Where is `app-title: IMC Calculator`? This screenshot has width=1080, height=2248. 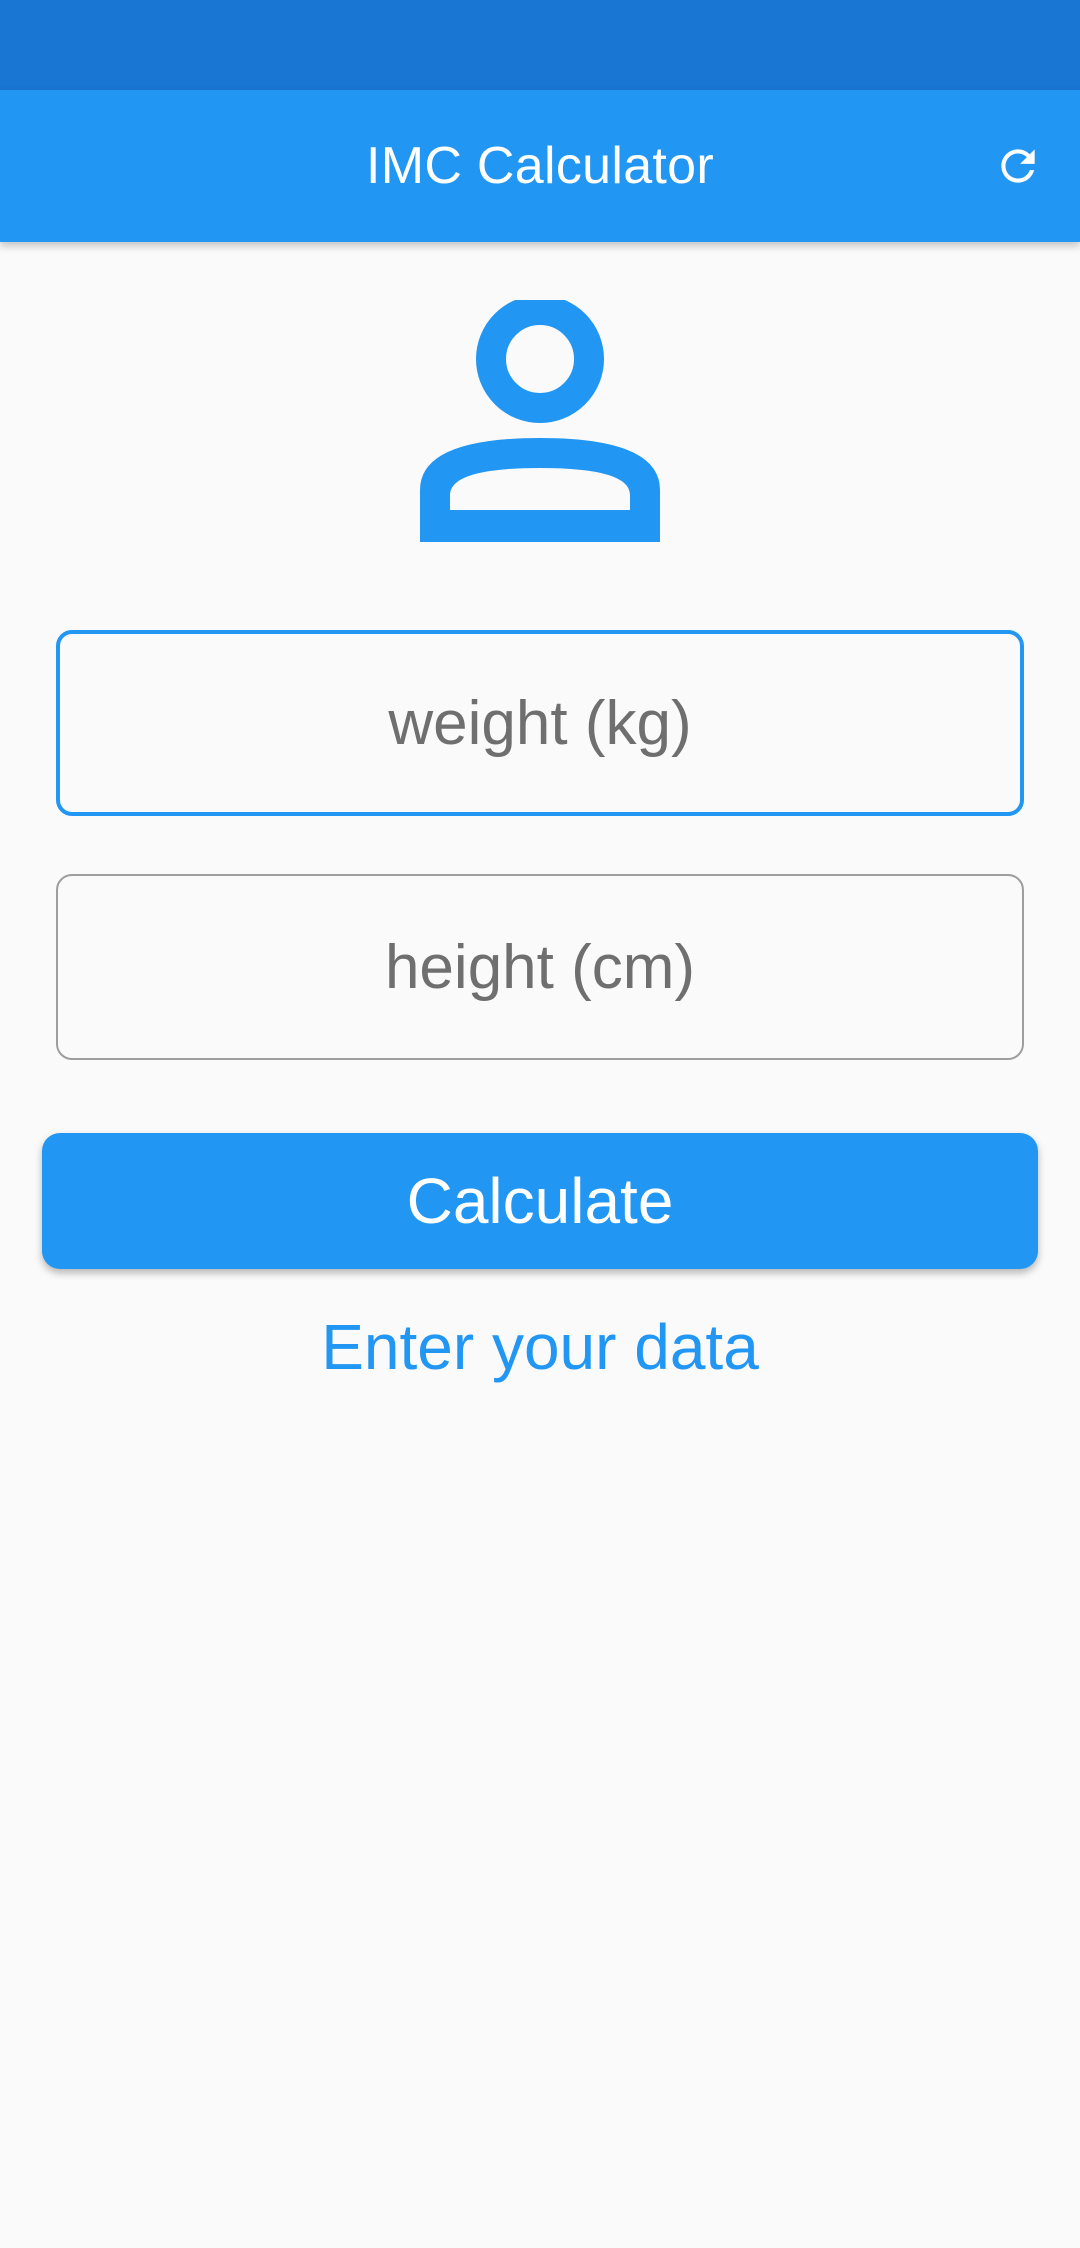
app-title: IMC Calculator is located at coordinates (540, 166).